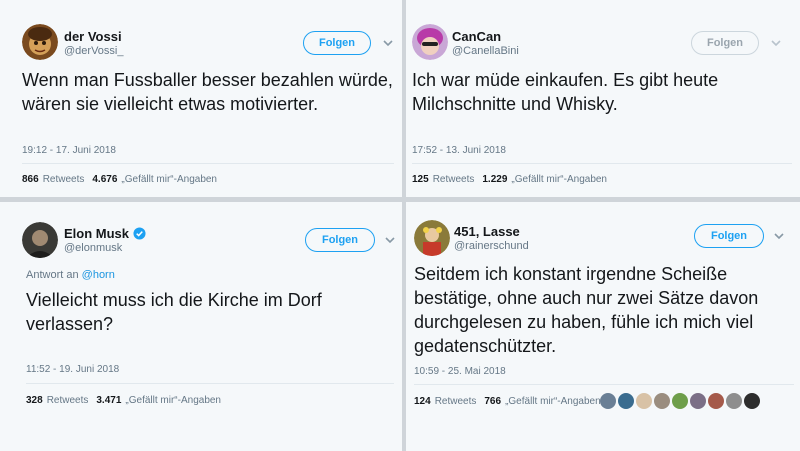 This screenshot has height=451, width=800. I want to click on user-handle: @rainerschund, so click(491, 246).